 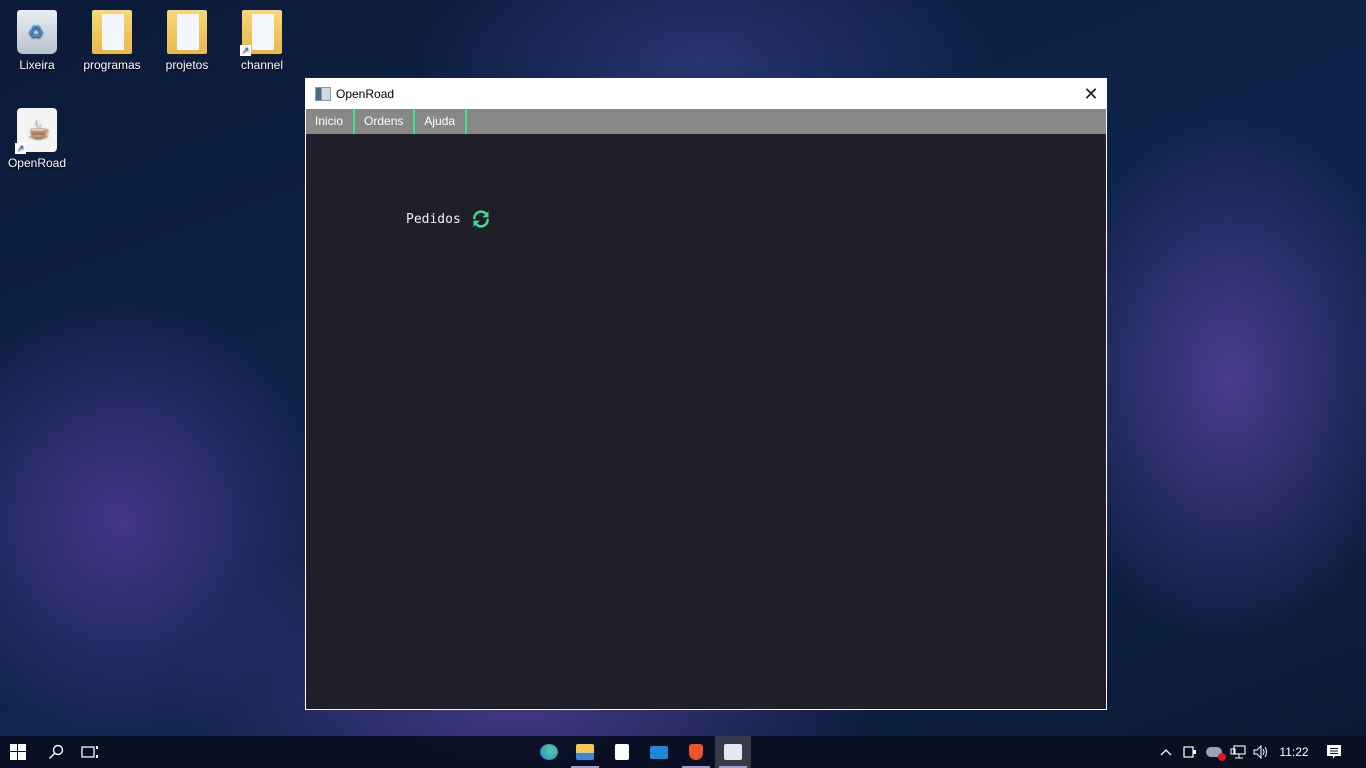 I want to click on java-icon, so click(x=733, y=752).